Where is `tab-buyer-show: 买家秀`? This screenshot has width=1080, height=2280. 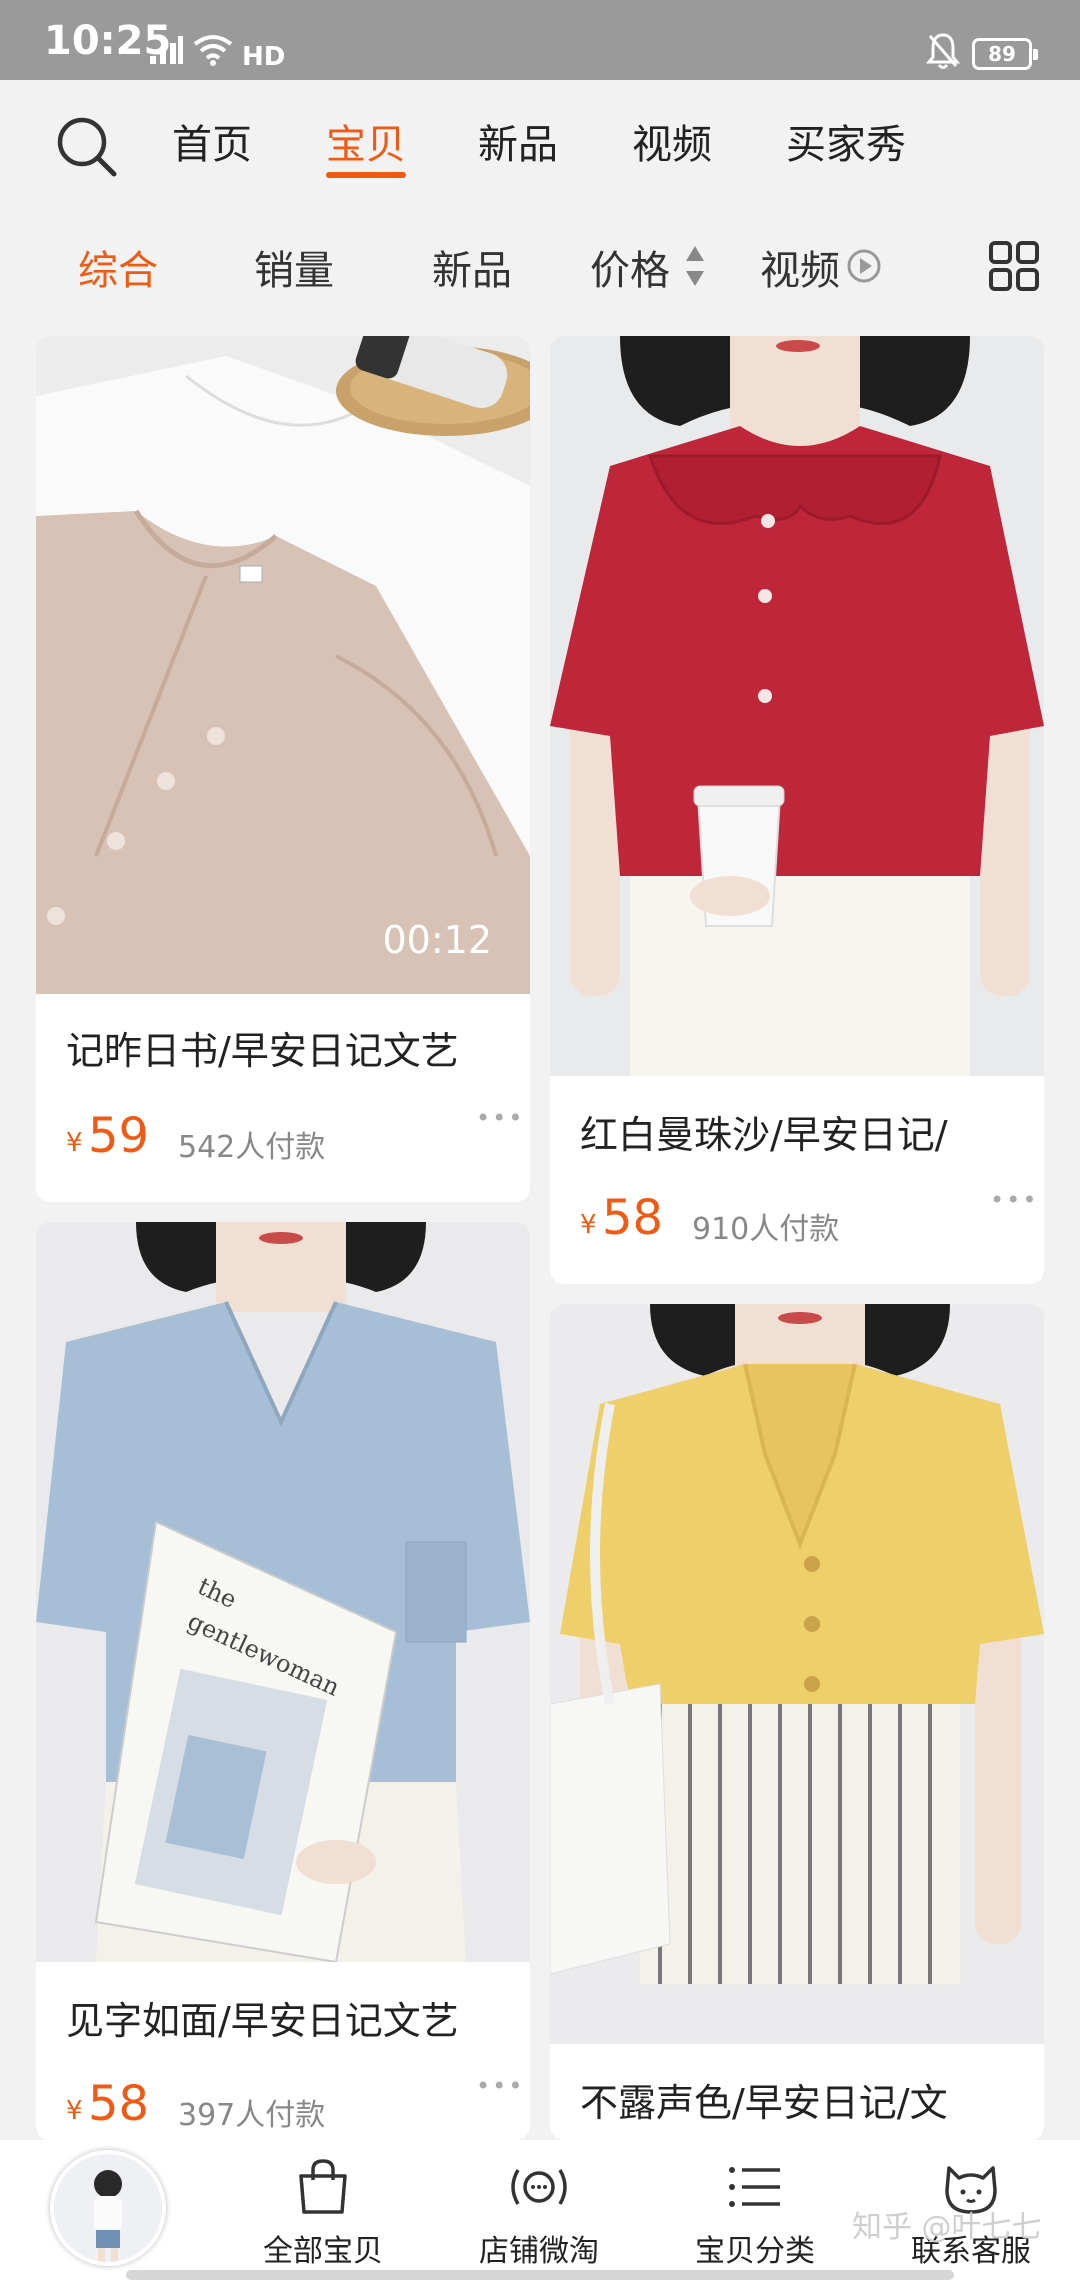
tab-buyer-show: 买家秀 is located at coordinates (846, 141).